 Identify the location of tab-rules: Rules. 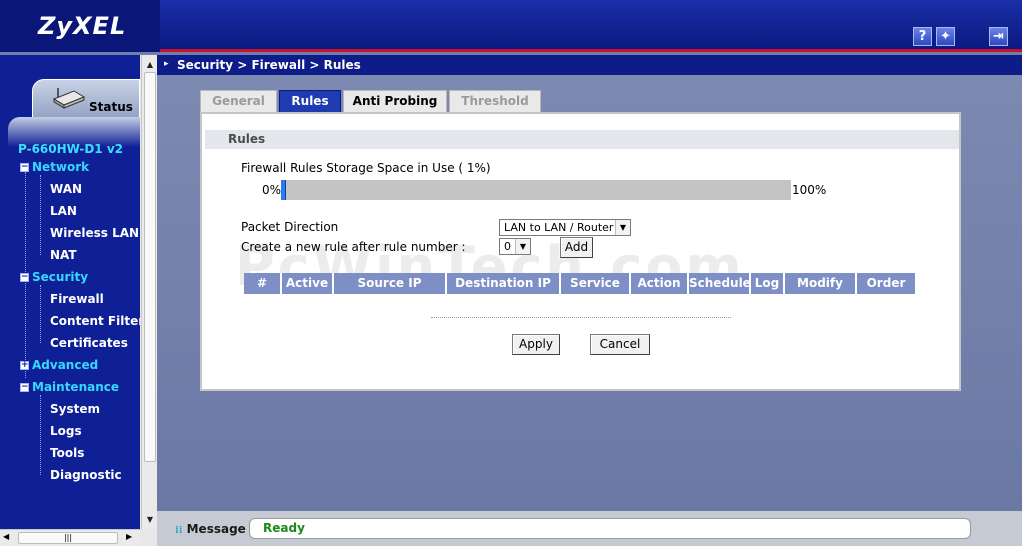
(310, 101).